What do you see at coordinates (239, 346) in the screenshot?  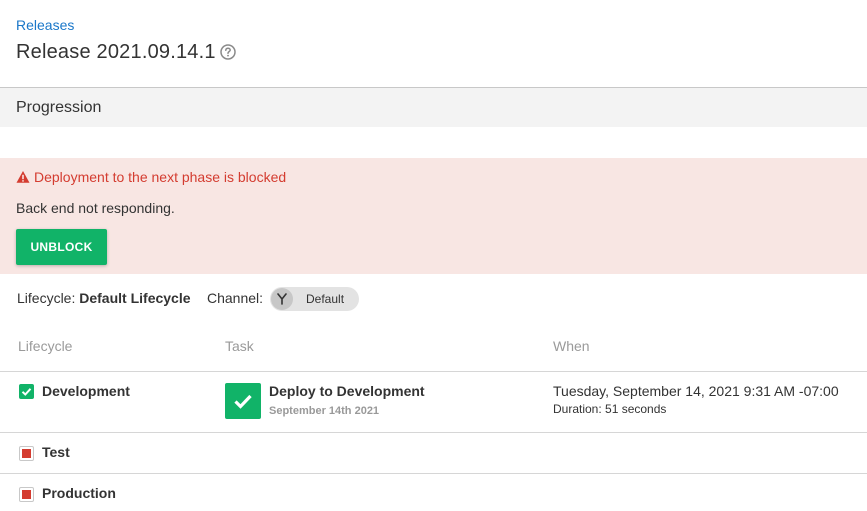 I see `col-header-task: Task` at bounding box center [239, 346].